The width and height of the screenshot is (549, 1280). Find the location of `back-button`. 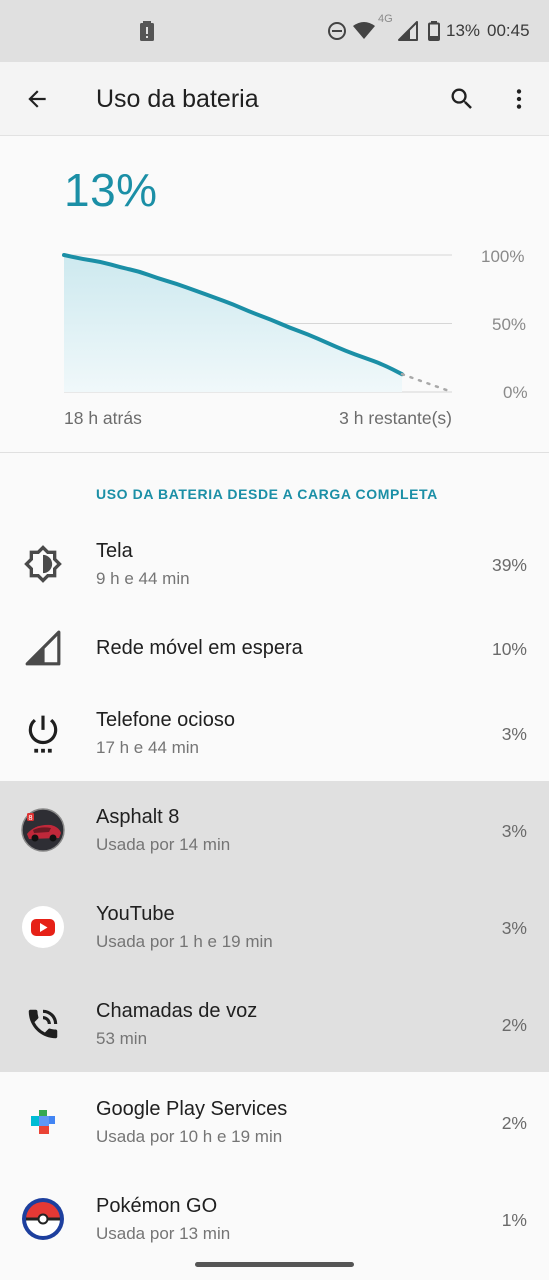

back-button is located at coordinates (37, 99).